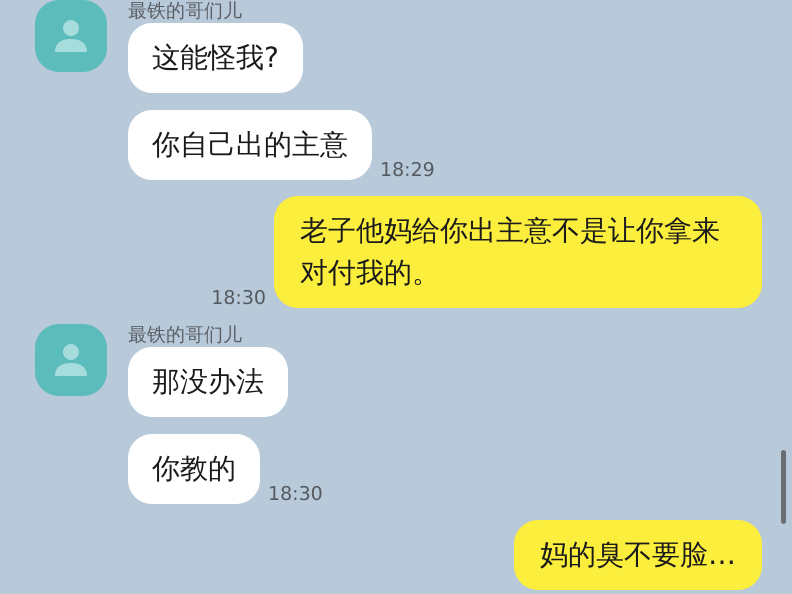 The height and width of the screenshot is (594, 792). What do you see at coordinates (783, 487) in the screenshot?
I see `scrollbar` at bounding box center [783, 487].